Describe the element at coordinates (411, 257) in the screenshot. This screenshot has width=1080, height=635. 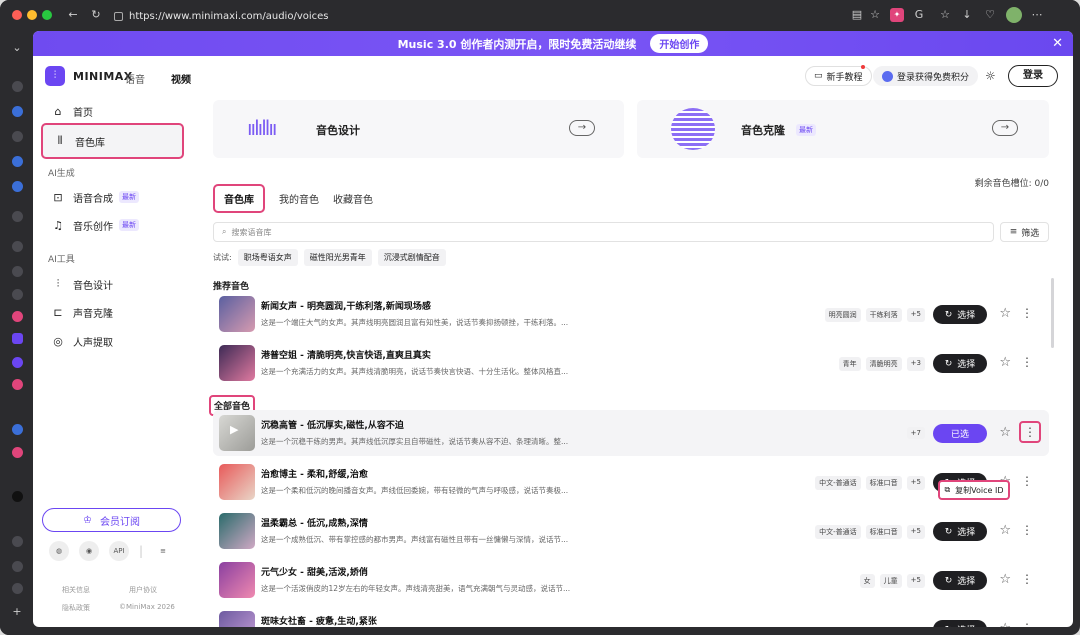
I see `suggestion-chip: 沉浸式剧情配音` at that location.